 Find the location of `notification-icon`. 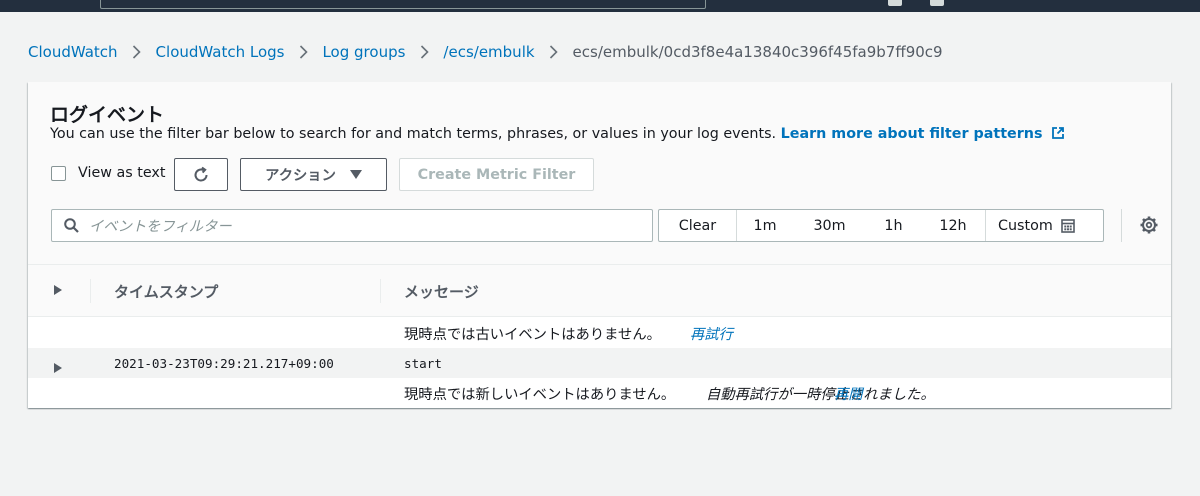

notification-icon is located at coordinates (895, 3).